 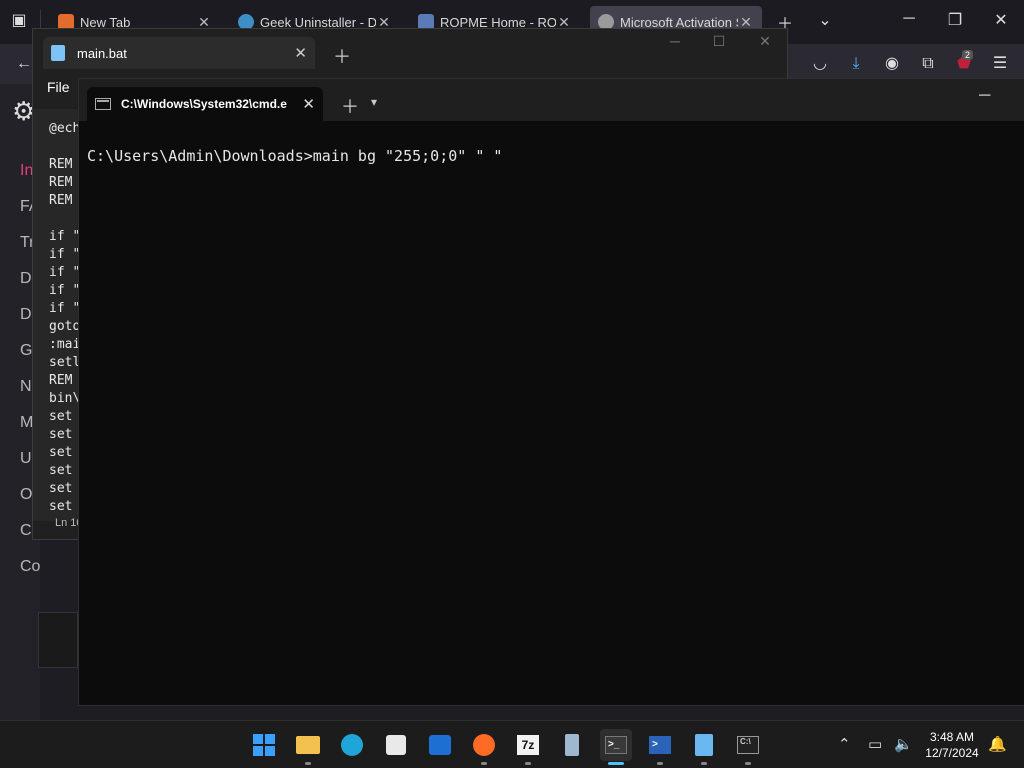 I want to click on download-icon: ⤓, so click(x=856, y=64).